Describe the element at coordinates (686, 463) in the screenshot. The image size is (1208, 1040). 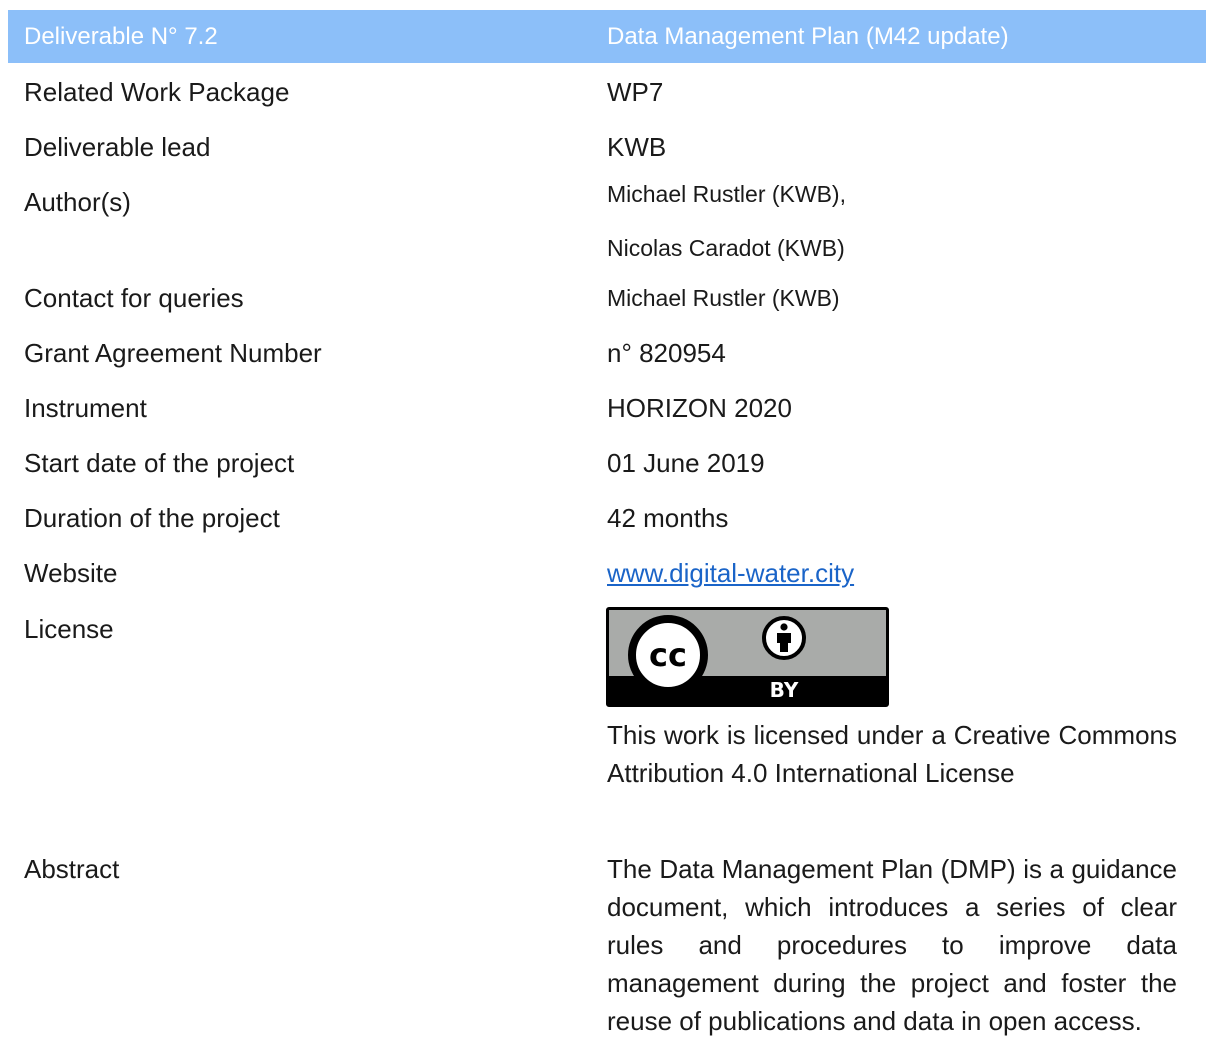
I see `start-date-value: 01 June 2019` at that location.